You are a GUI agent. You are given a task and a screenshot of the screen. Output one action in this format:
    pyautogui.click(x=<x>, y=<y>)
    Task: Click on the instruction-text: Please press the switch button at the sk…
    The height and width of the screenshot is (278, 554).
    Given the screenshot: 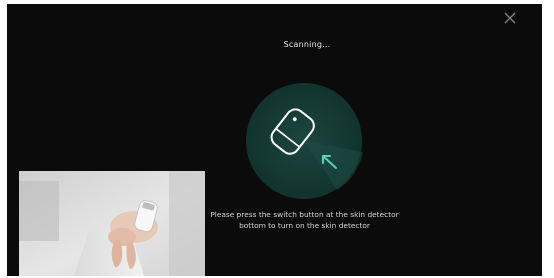 What is the action you would take?
    pyautogui.click(x=304, y=220)
    